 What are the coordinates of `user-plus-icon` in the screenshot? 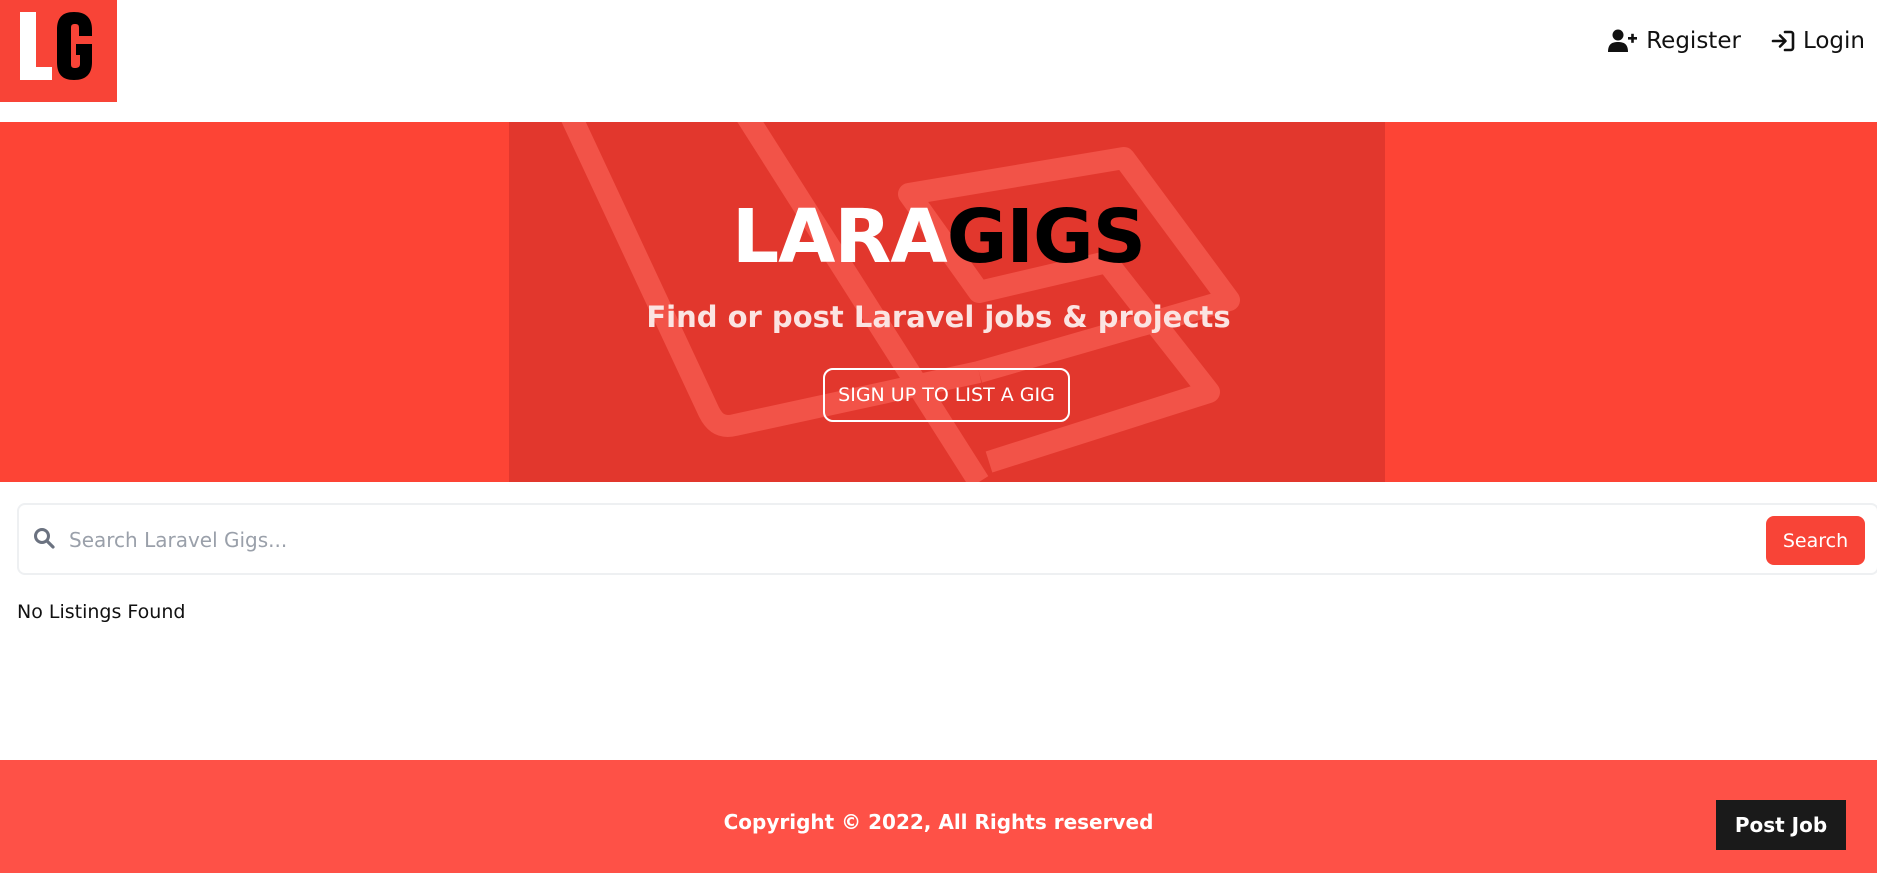 It's located at (1623, 40).